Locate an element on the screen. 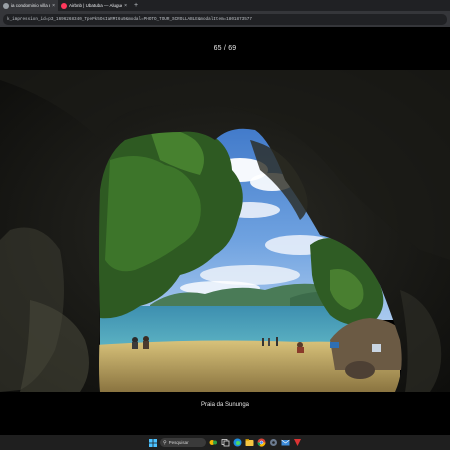 Image resolution: width=450 pixels, height=450 pixels. settings-icon is located at coordinates (273, 442).